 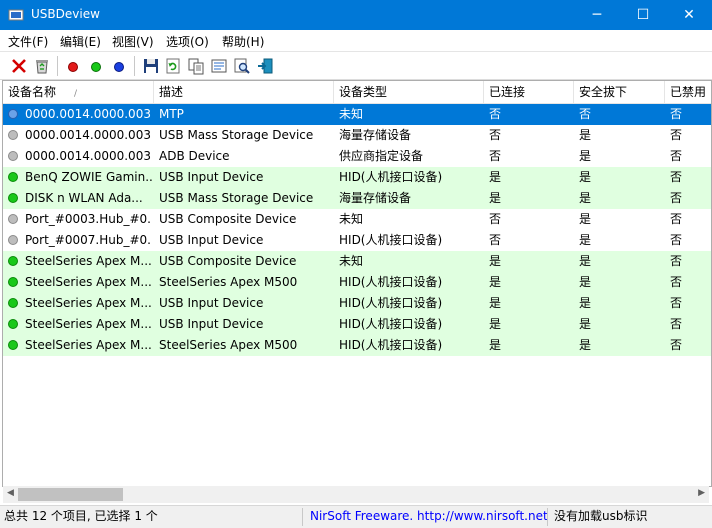 What do you see at coordinates (356, 40) in the screenshot?
I see `menu-bar: 文件(F) 编辑(E) 视图(V) 选项(O) 帮助(H)` at bounding box center [356, 40].